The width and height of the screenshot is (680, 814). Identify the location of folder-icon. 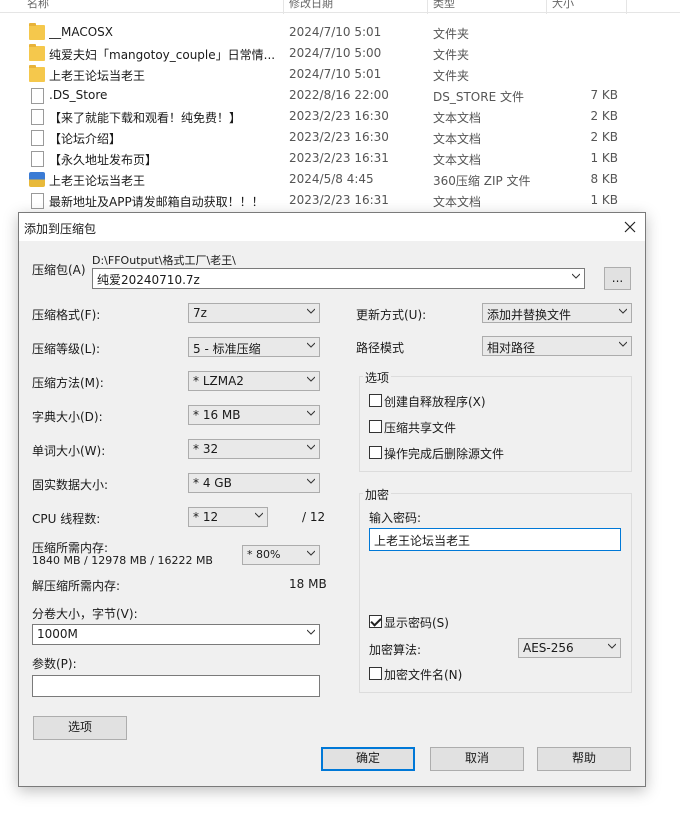
(37, 73).